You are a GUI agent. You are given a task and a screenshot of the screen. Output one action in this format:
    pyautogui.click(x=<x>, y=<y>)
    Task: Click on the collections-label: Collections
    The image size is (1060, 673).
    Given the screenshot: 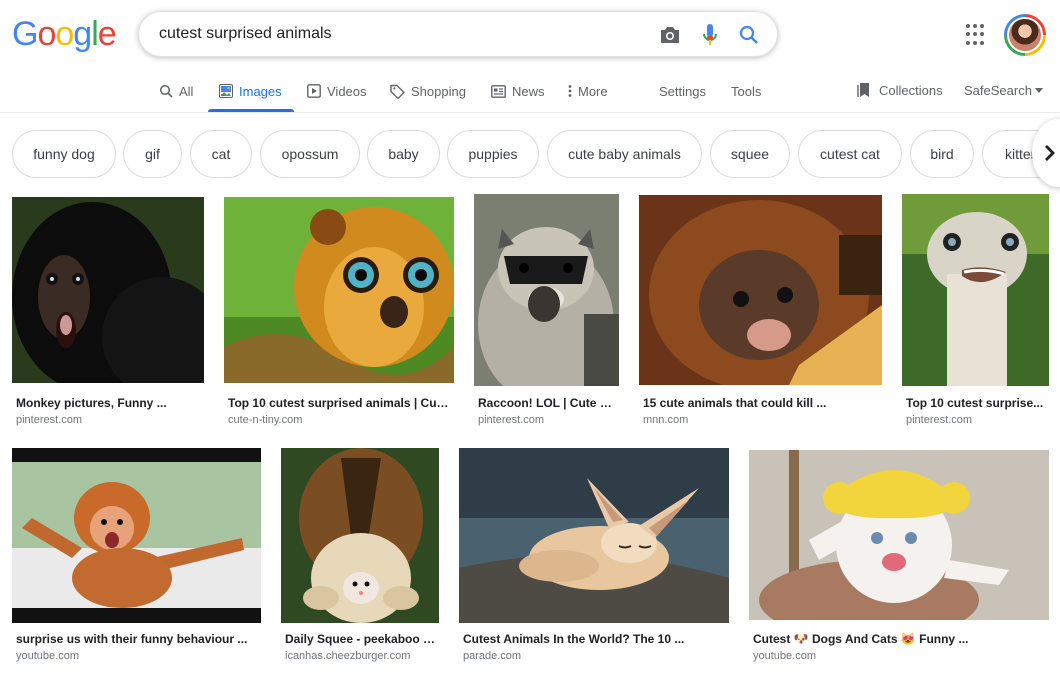 What is the action you would take?
    pyautogui.click(x=911, y=90)
    